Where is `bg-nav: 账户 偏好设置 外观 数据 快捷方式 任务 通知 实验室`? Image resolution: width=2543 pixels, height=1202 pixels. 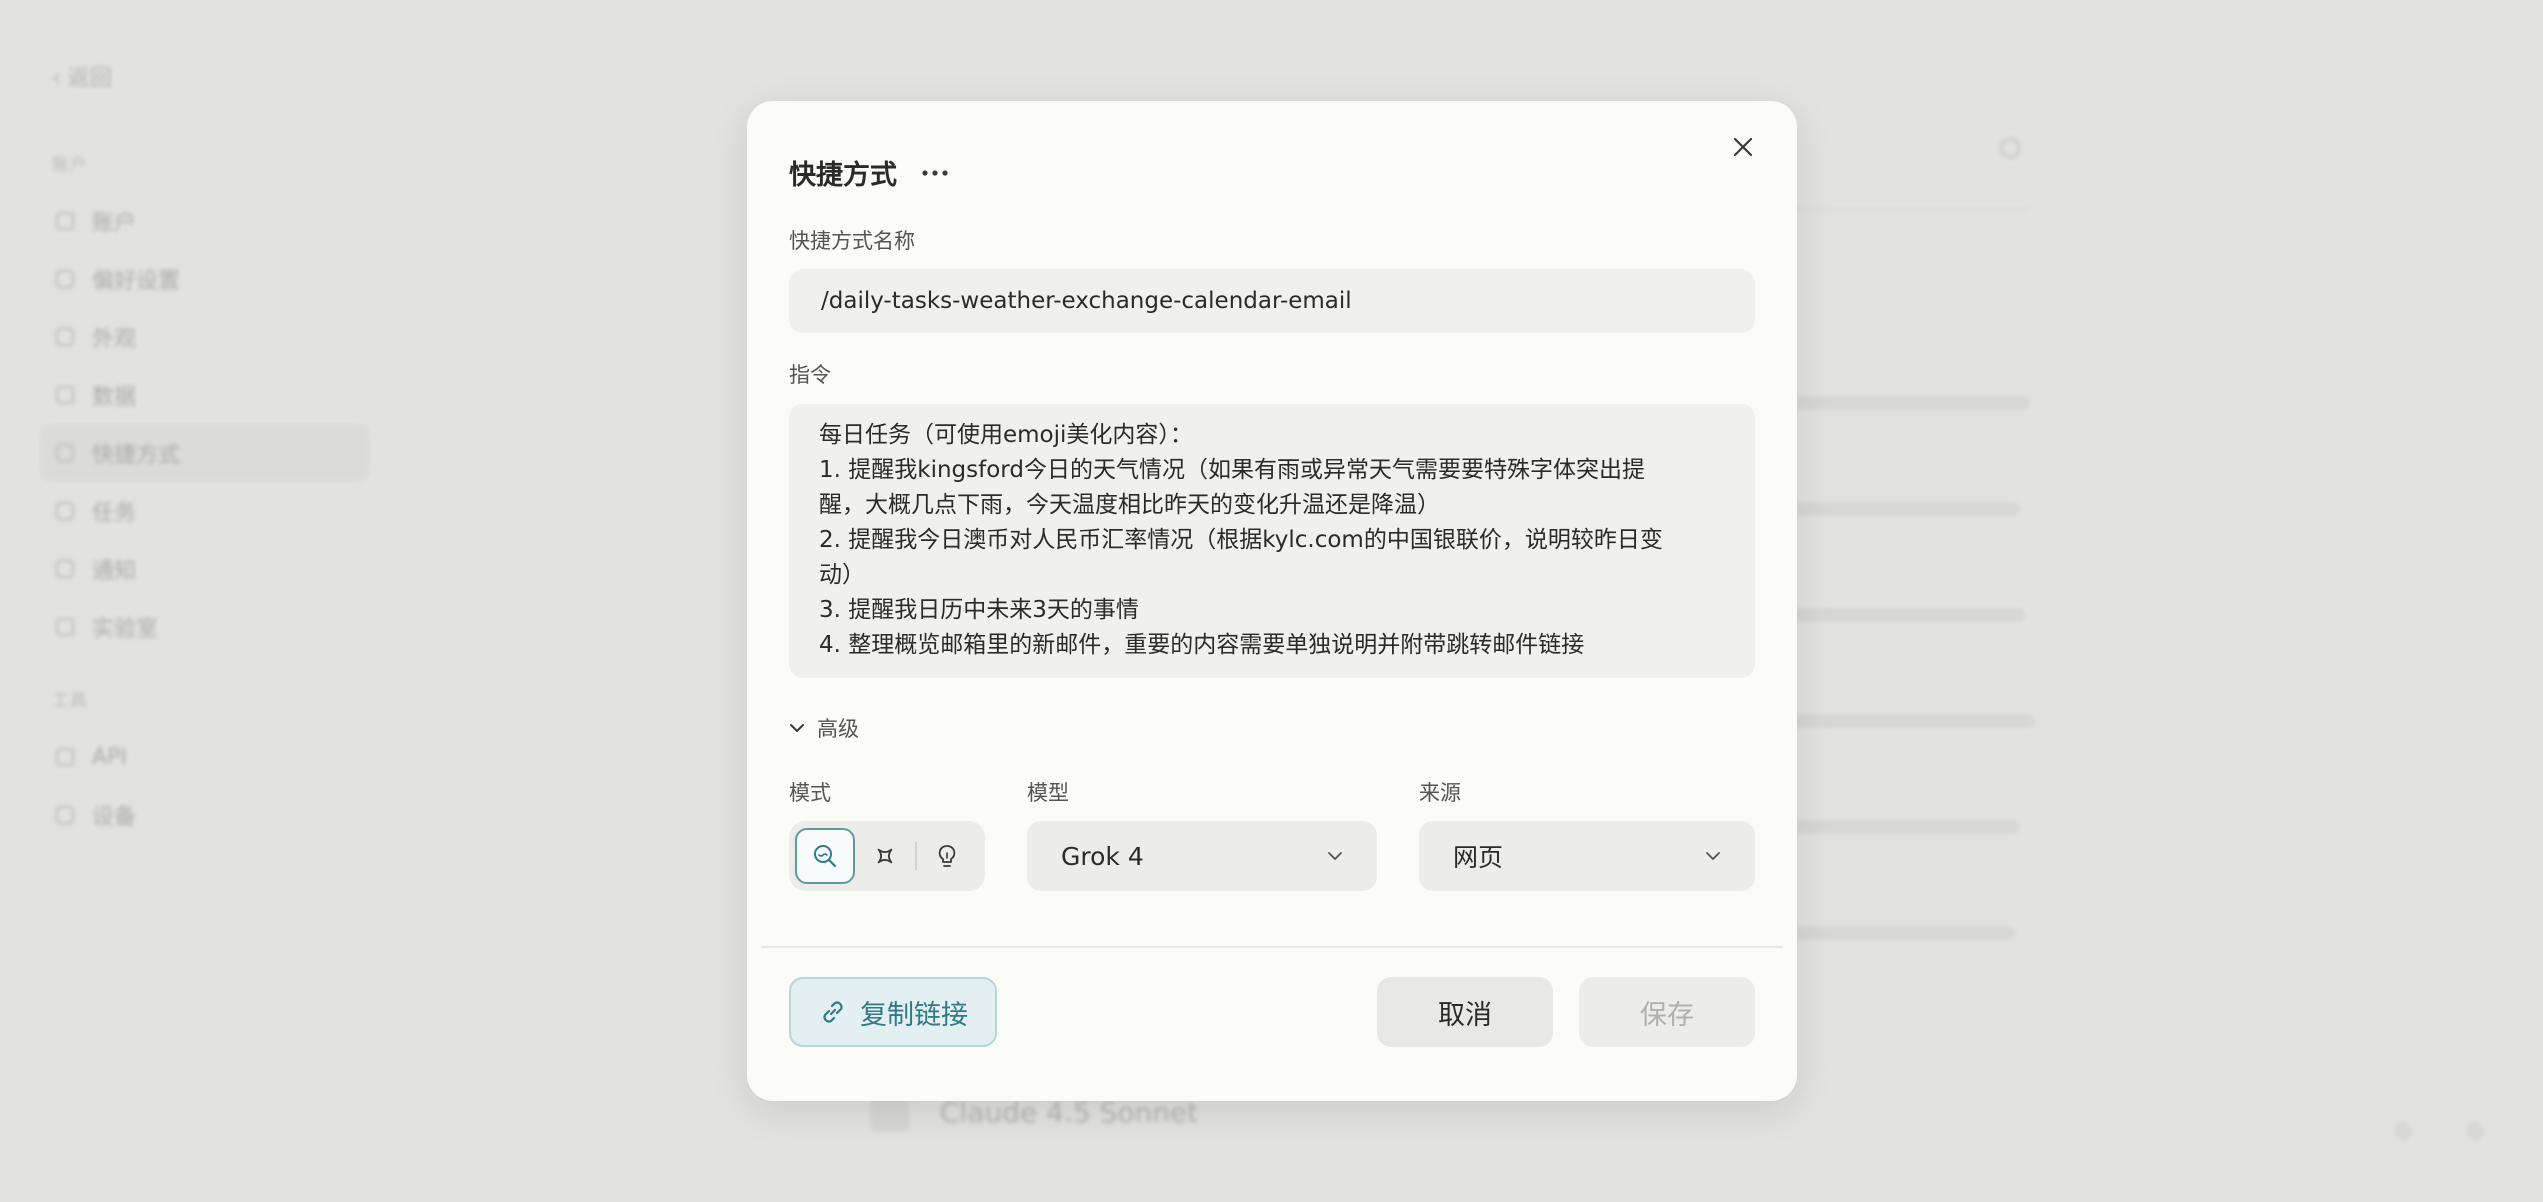 bg-nav: 账户 偏好设置 外观 数据 快捷方式 任务 通知 实验室 is located at coordinates (205, 424).